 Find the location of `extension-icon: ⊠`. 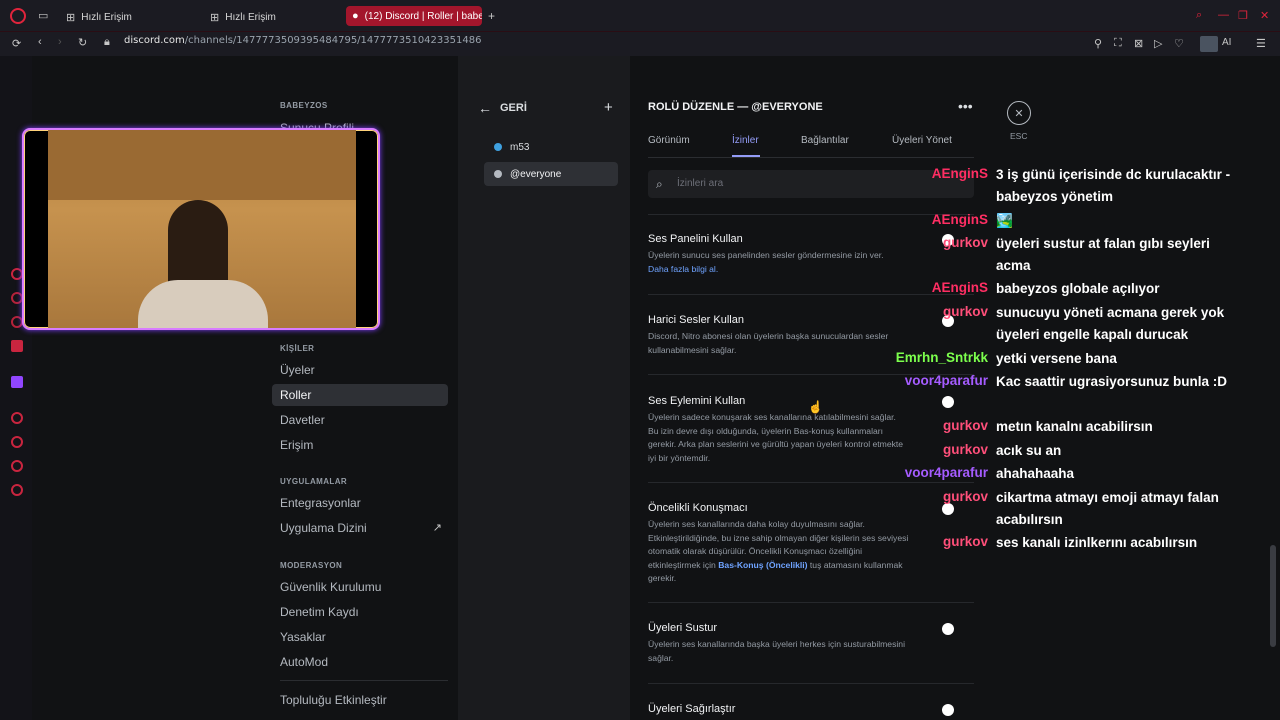

extension-icon: ⊠ is located at coordinates (1138, 43).